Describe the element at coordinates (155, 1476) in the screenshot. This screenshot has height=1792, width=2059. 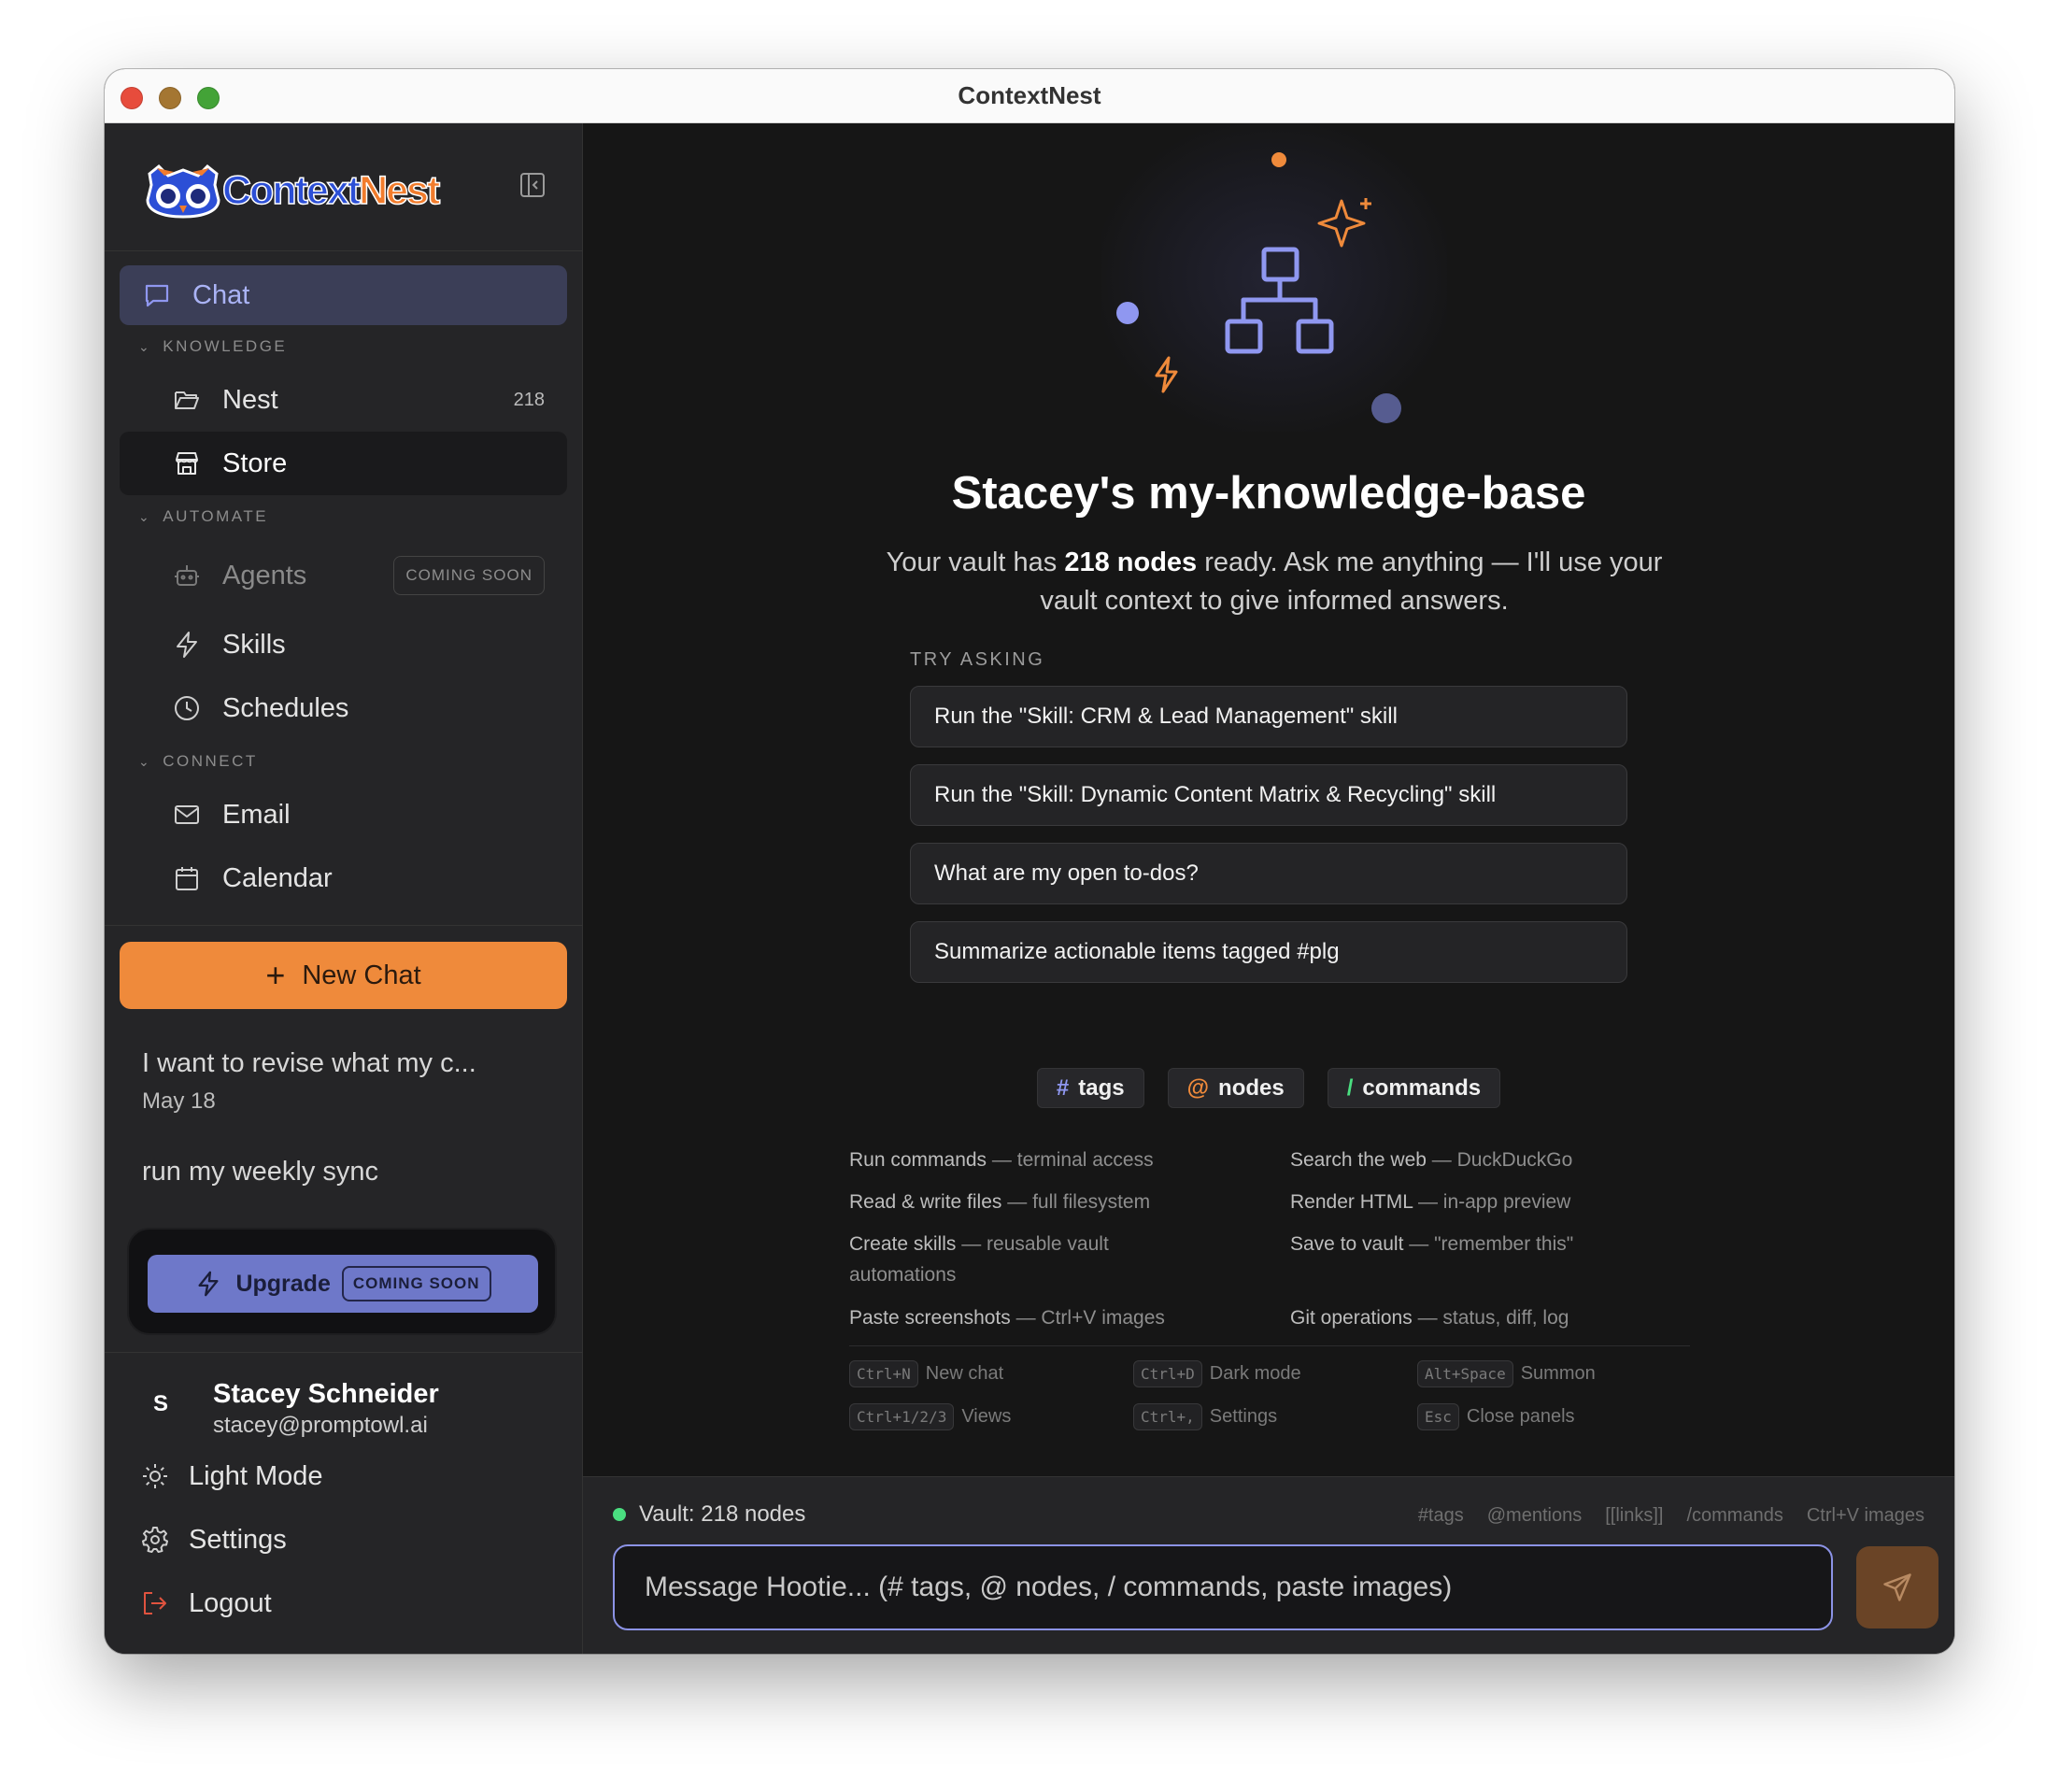
I see `sun-icon` at that location.